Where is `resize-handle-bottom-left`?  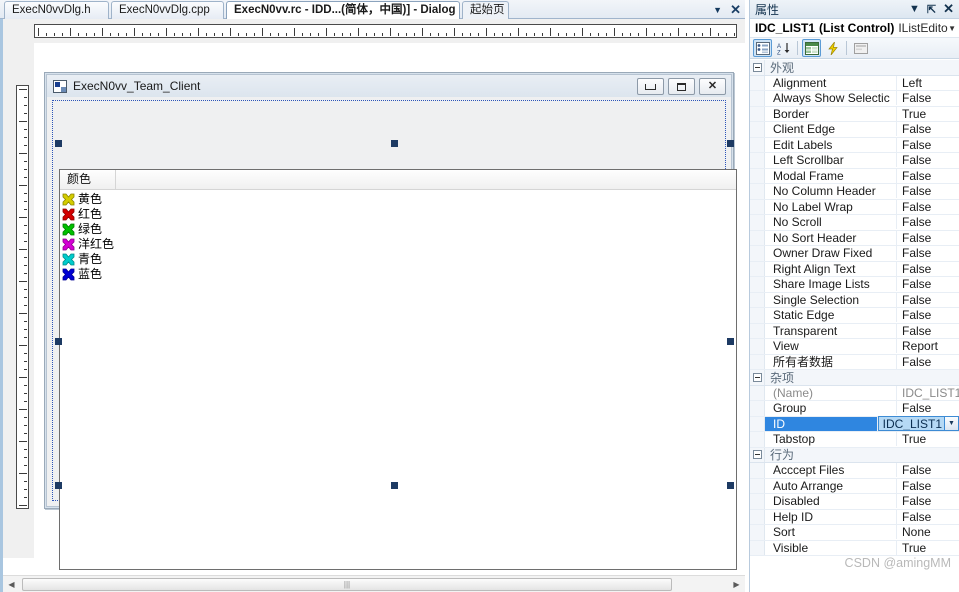 resize-handle-bottom-left is located at coordinates (58, 485).